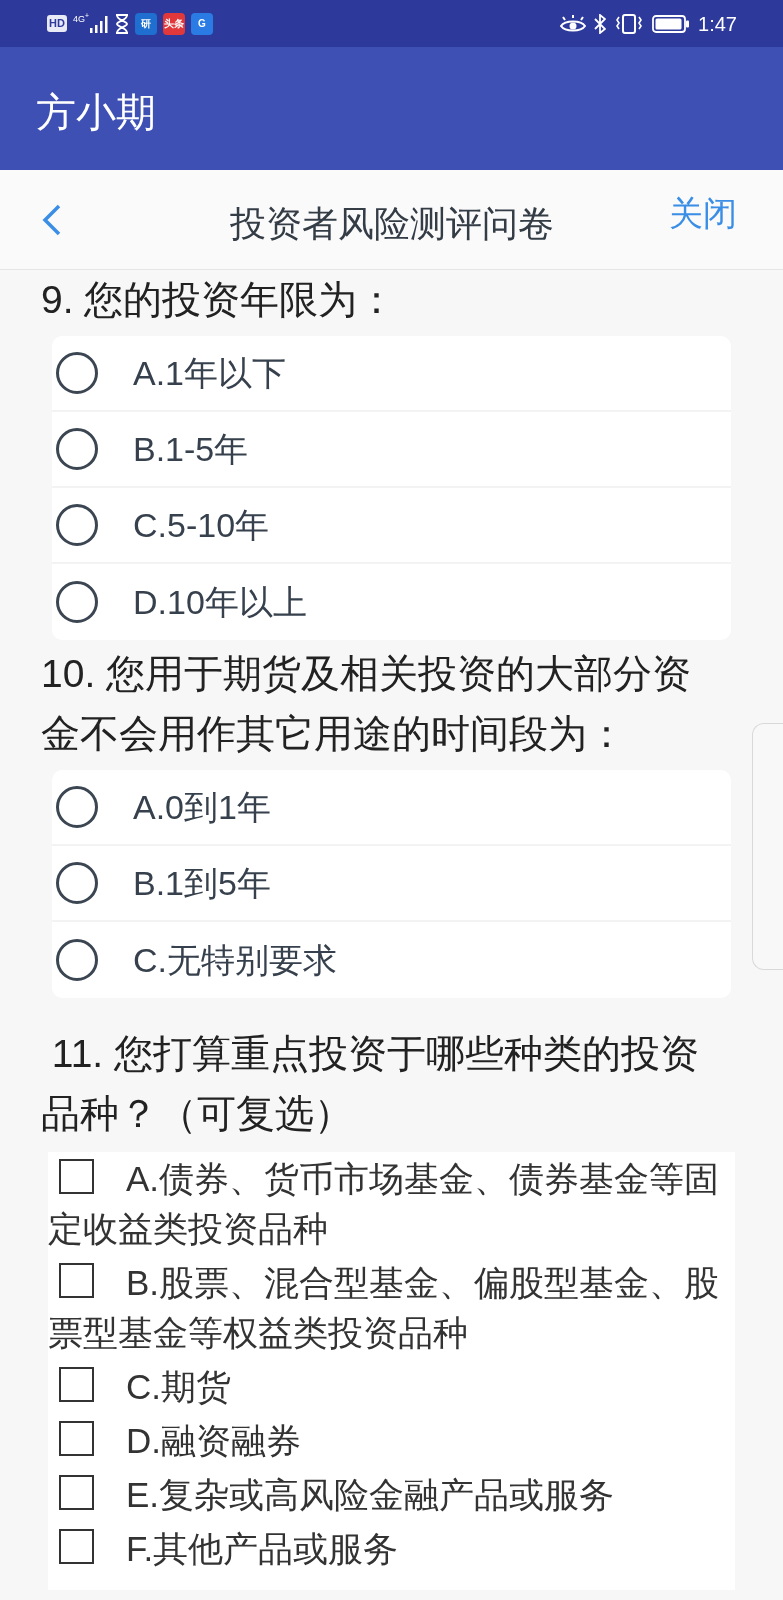 This screenshot has height=1600, width=783. I want to click on signal-bars-icon, so click(98, 23).